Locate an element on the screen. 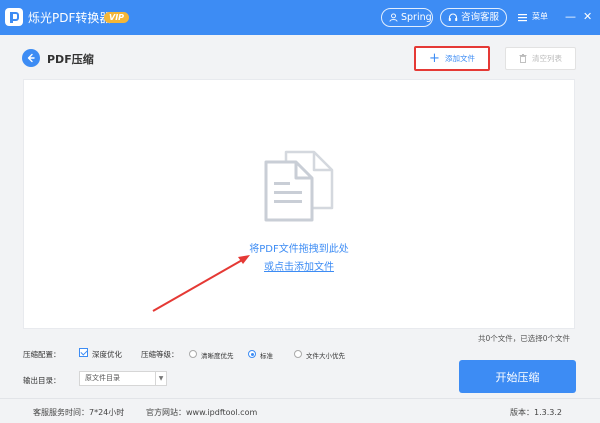 The image size is (600, 423). back-button is located at coordinates (31, 58).